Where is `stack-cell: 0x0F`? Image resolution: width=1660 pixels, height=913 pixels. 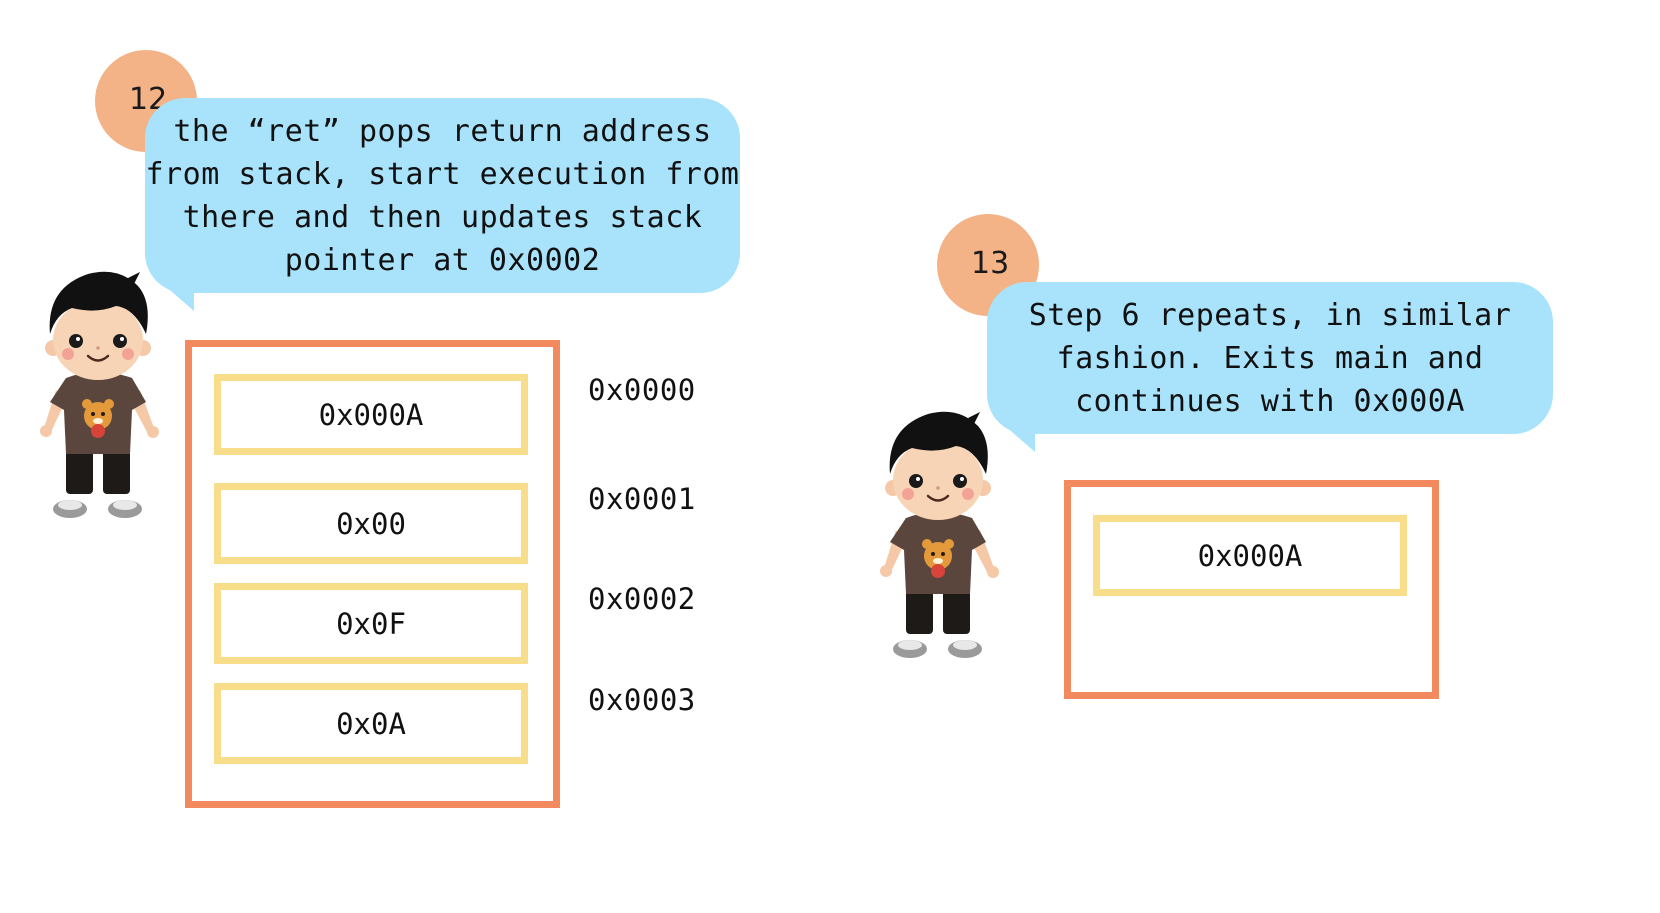
stack-cell: 0x0F is located at coordinates (371, 623).